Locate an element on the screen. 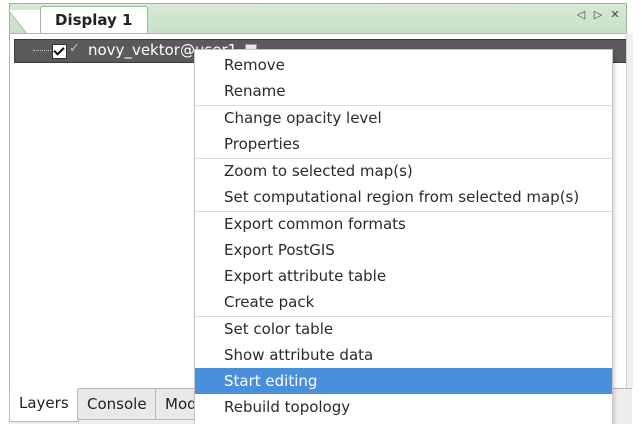 This screenshot has height=424, width=642. menu-item-remove: Remove is located at coordinates (403, 65).